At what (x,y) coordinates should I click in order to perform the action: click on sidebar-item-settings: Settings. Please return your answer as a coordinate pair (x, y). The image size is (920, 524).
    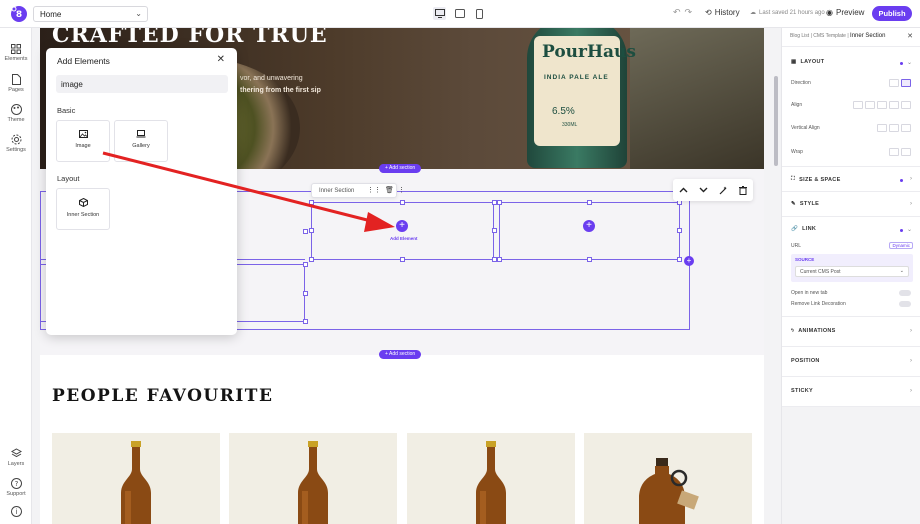
    Looking at the image, I should click on (16, 143).